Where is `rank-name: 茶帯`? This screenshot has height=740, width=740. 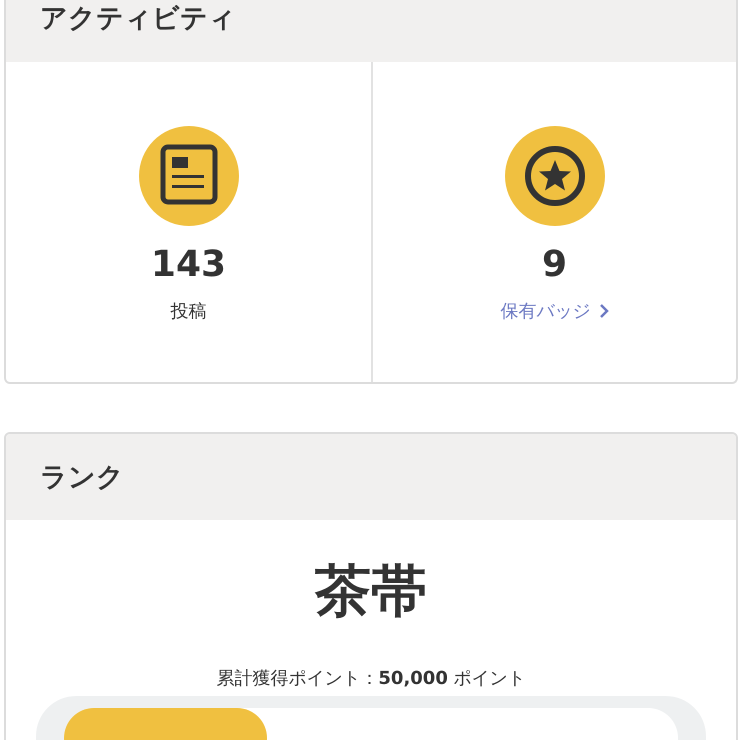
rank-name: 茶帯 is located at coordinates (371, 592).